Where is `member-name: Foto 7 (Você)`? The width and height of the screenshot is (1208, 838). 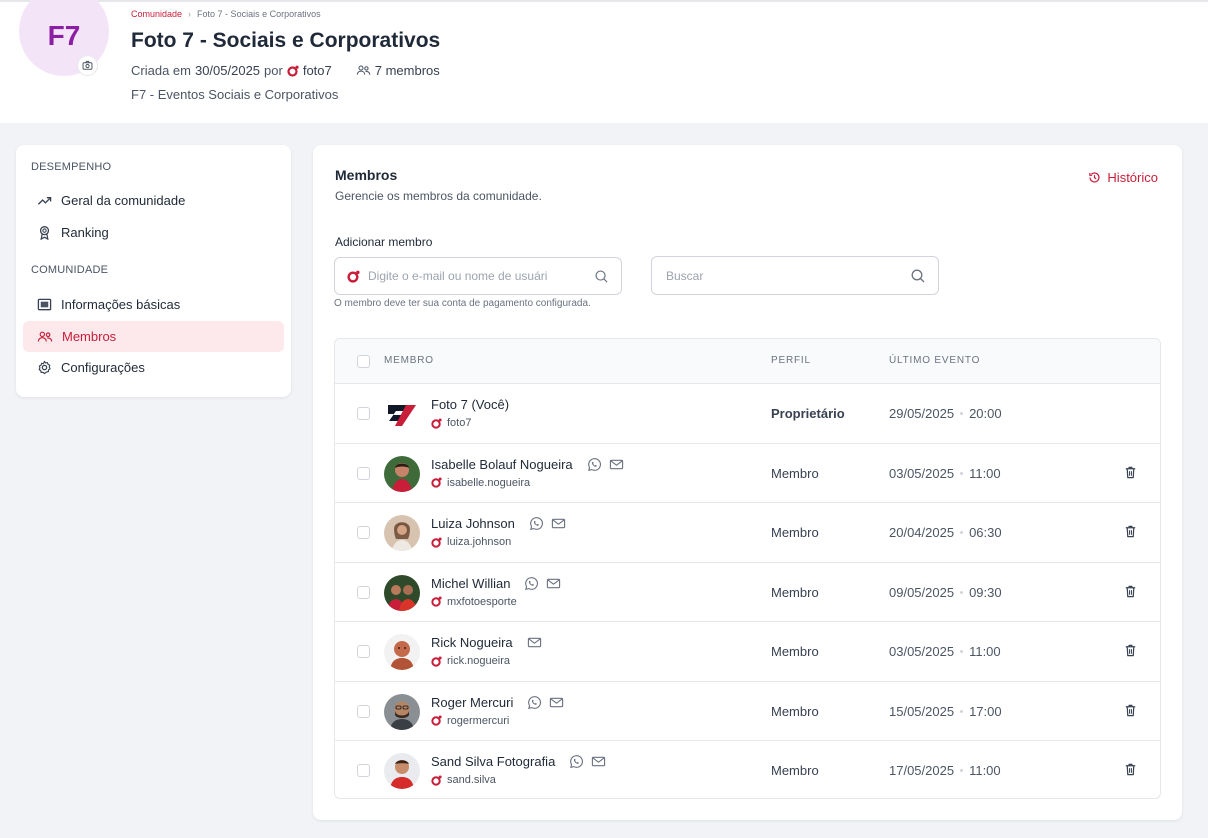
member-name: Foto 7 (Você) is located at coordinates (470, 404).